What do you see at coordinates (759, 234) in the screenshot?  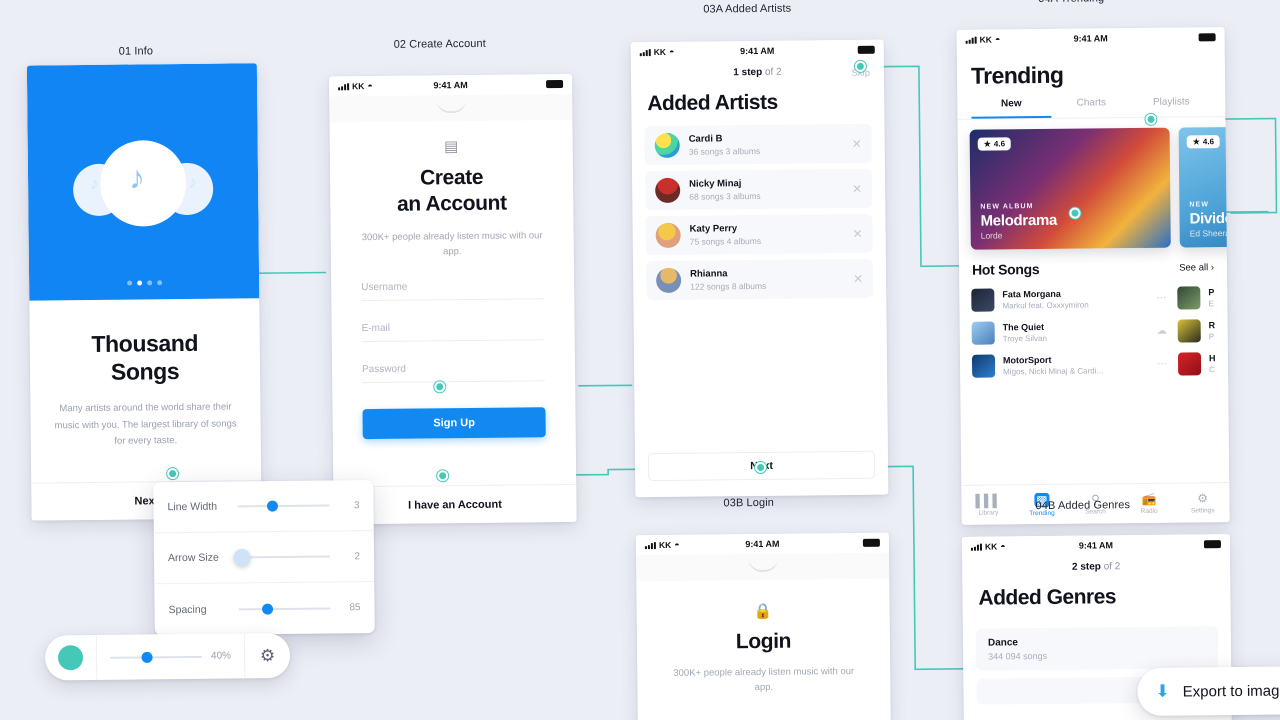 I see `list-item: Katy Perry 75 songs 4 albums ✕` at bounding box center [759, 234].